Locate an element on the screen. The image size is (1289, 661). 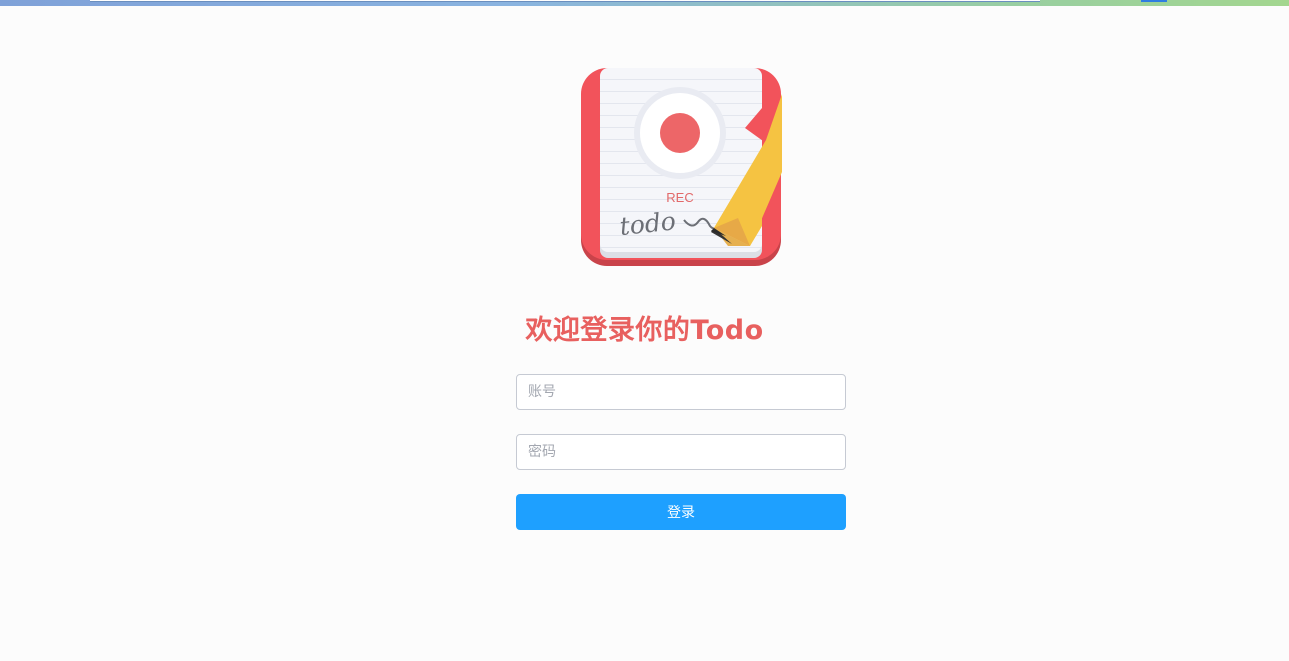
password-input is located at coordinates (681, 452).